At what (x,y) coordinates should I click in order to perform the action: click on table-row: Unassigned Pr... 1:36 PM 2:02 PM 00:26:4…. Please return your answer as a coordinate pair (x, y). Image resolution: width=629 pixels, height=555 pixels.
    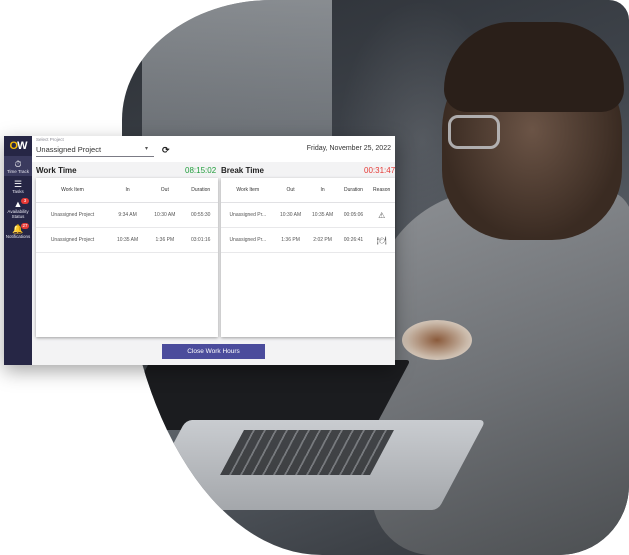
    Looking at the image, I should click on (308, 240).